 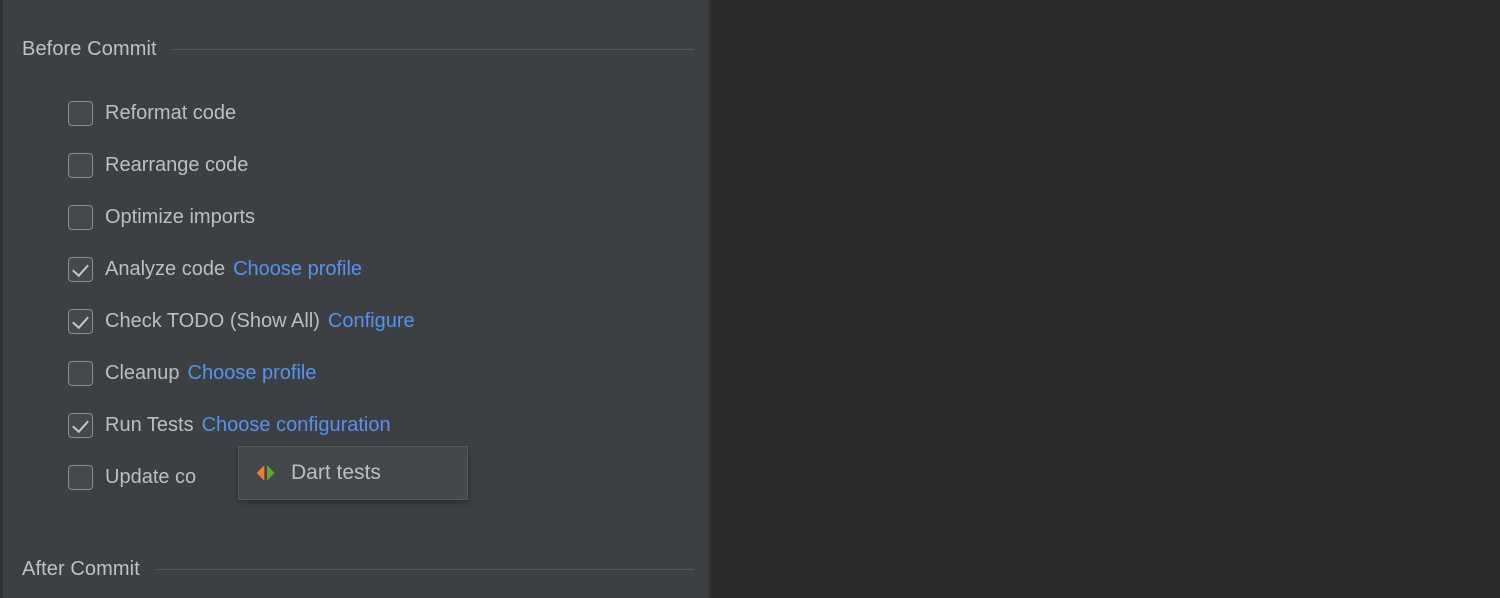 I want to click on option-label: Analyze code, so click(x=165, y=269).